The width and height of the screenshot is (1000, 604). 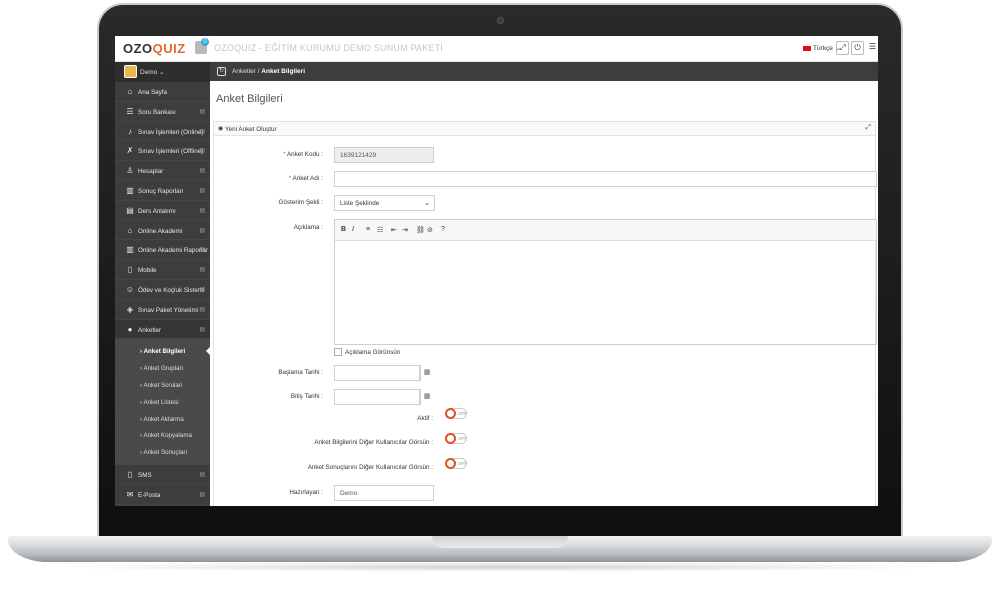 I want to click on submenu-item: › Anket Listesi, so click(x=162, y=402).